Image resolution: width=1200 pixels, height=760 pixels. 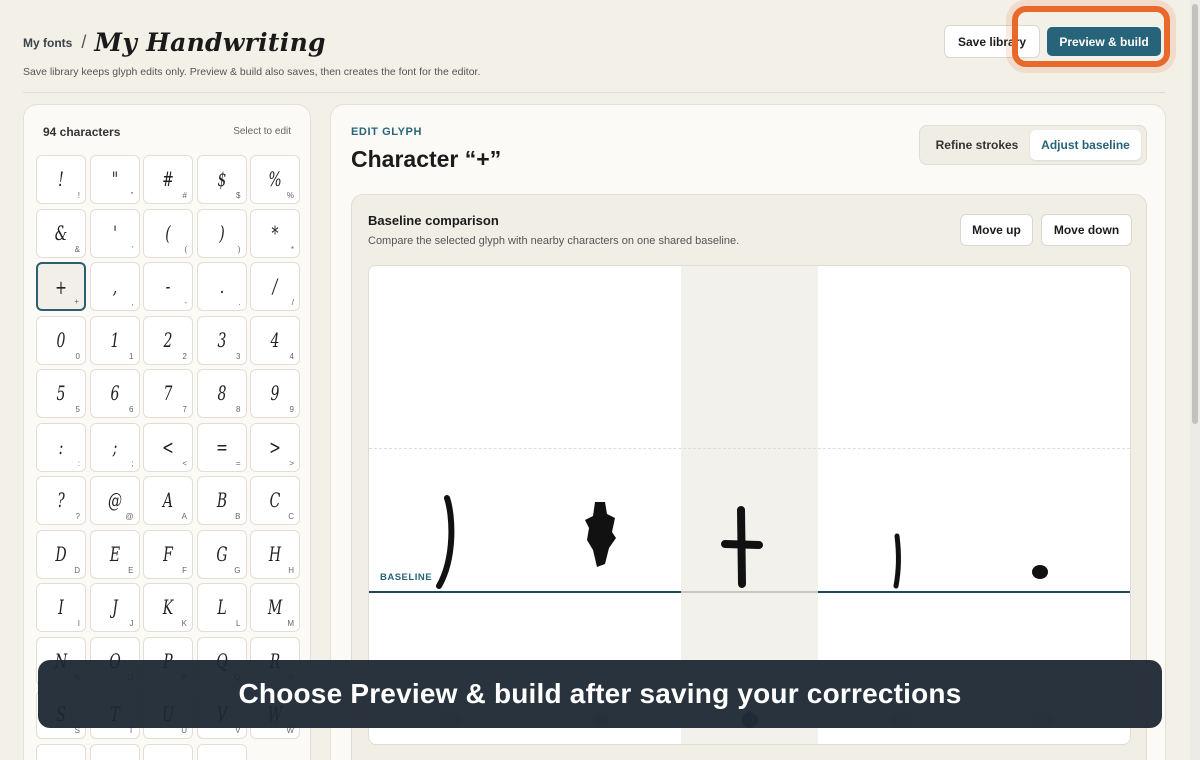 I want to click on character-cell: BB, so click(x=221, y=500).